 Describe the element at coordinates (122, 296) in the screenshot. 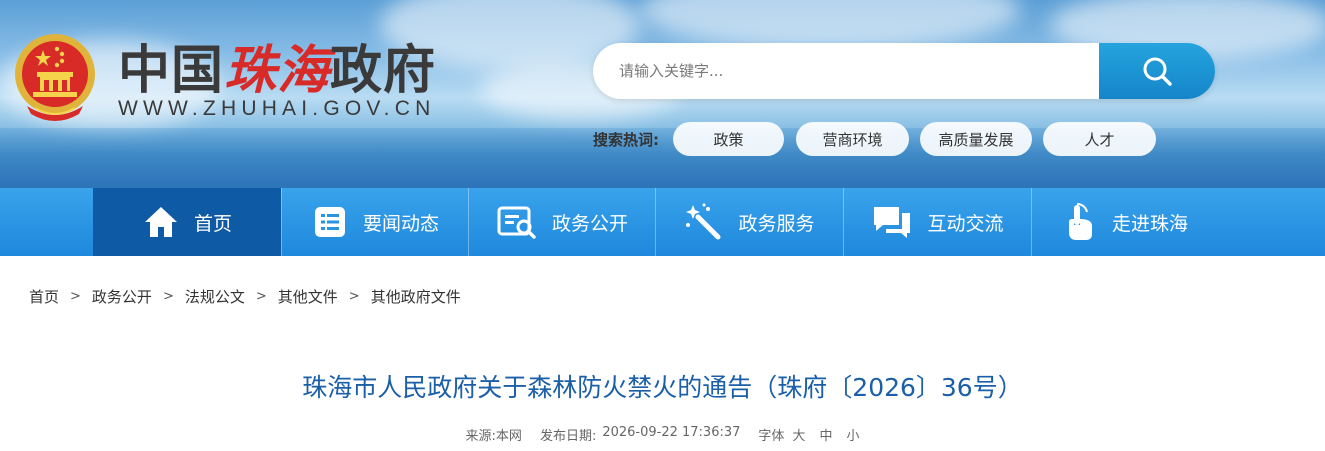

I see `breadcrumb-link: 政务公开` at that location.